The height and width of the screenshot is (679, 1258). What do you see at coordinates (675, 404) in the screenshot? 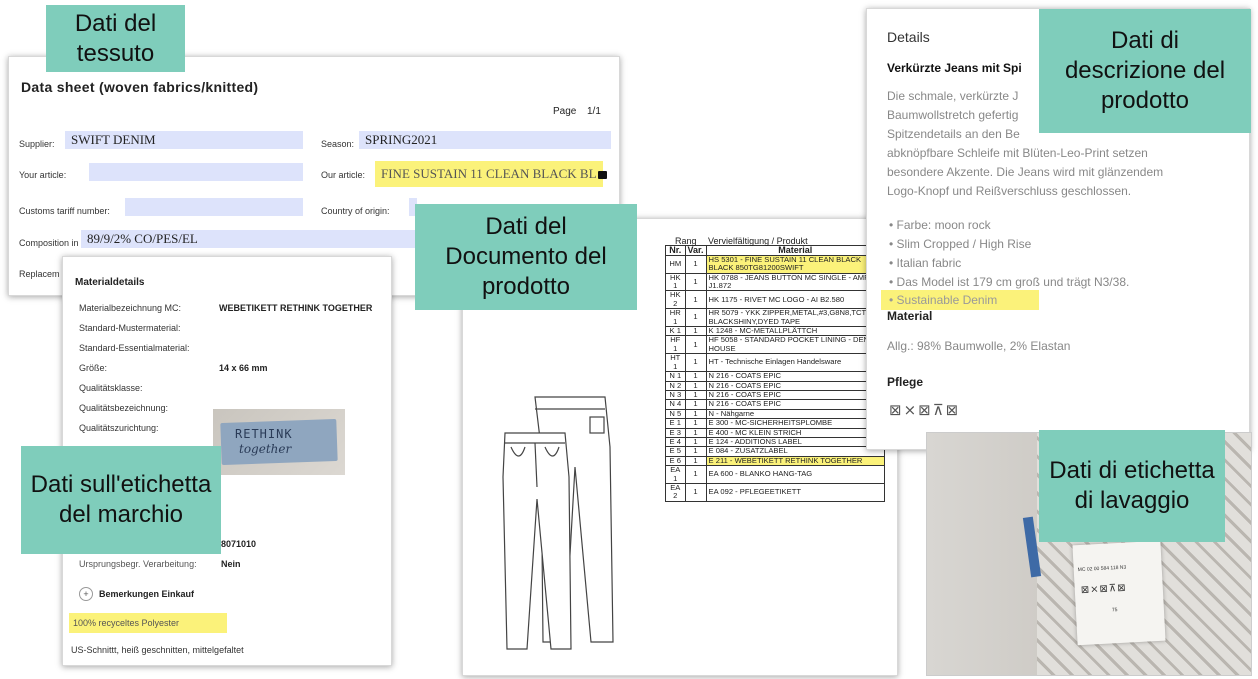
I see `bom-cell-nr: N 4` at bounding box center [675, 404].